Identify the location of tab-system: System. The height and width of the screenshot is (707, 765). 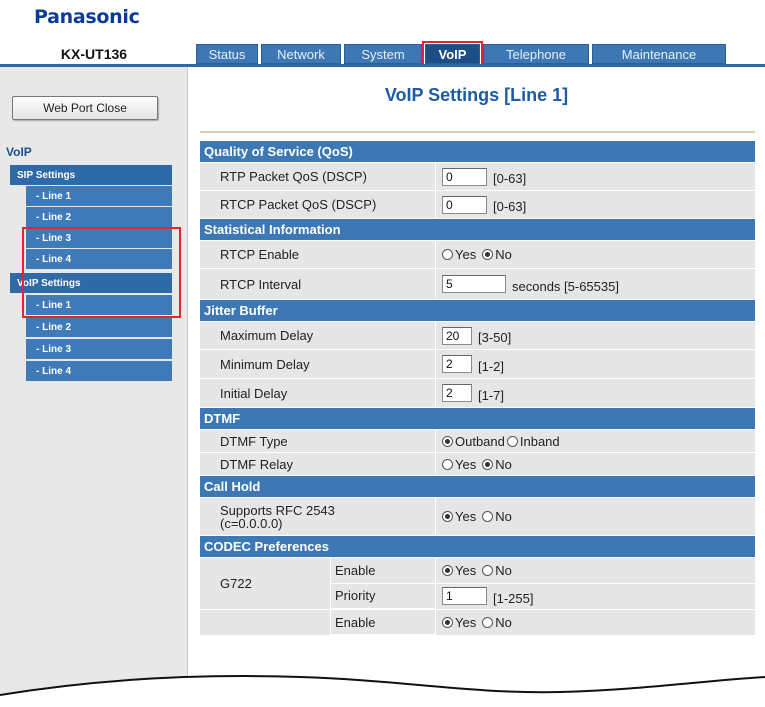
(383, 54).